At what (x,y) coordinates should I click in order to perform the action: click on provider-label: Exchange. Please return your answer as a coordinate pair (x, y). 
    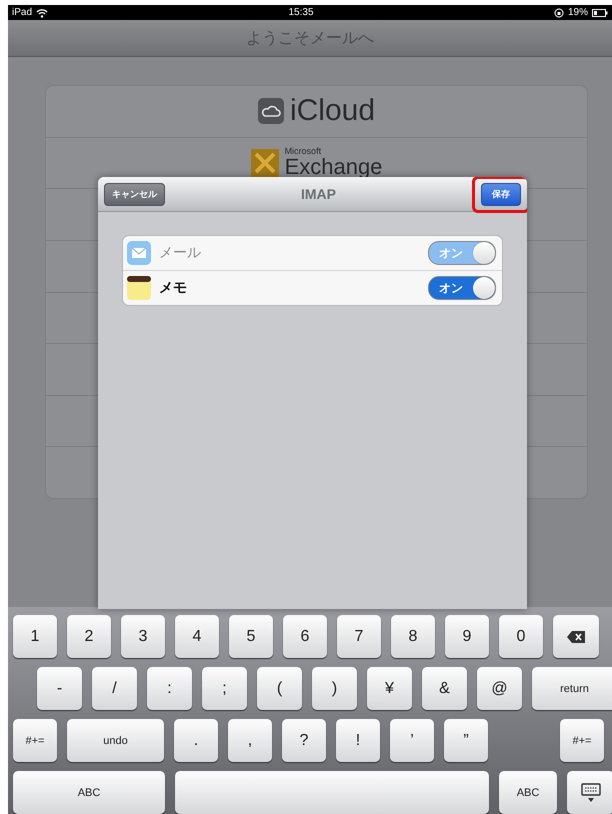
    Looking at the image, I should click on (333, 167).